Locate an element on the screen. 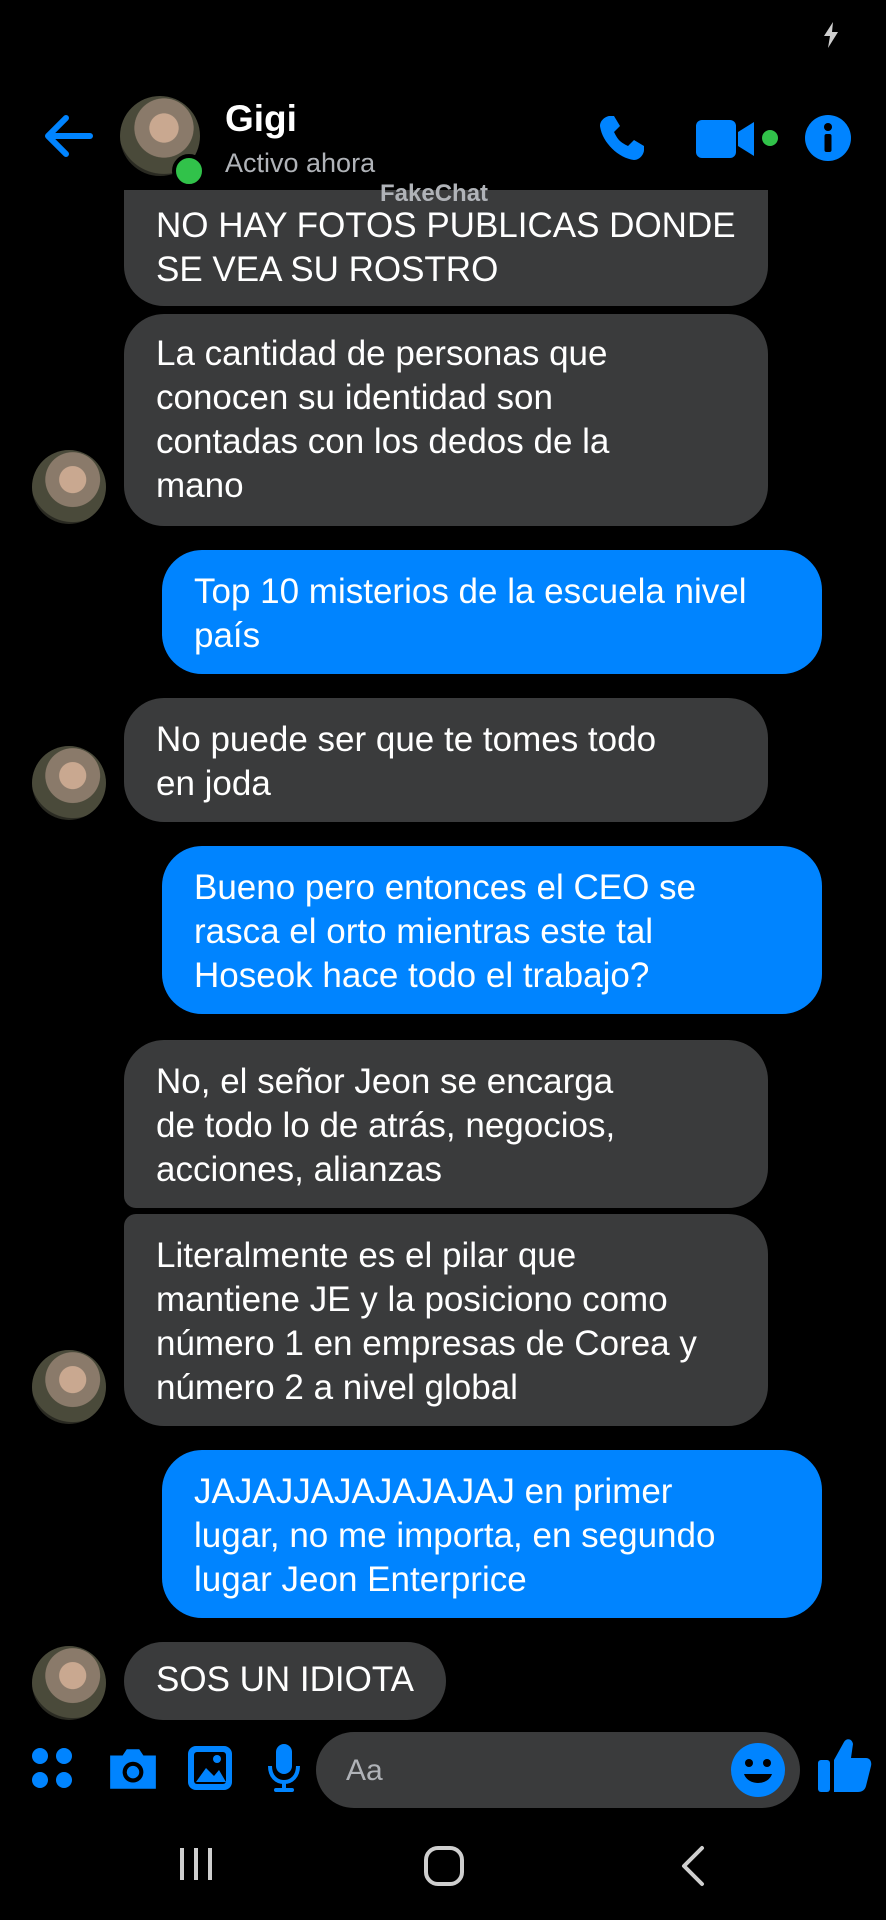 This screenshot has height=1920, width=886. gallery-image-icon is located at coordinates (210, 1768).